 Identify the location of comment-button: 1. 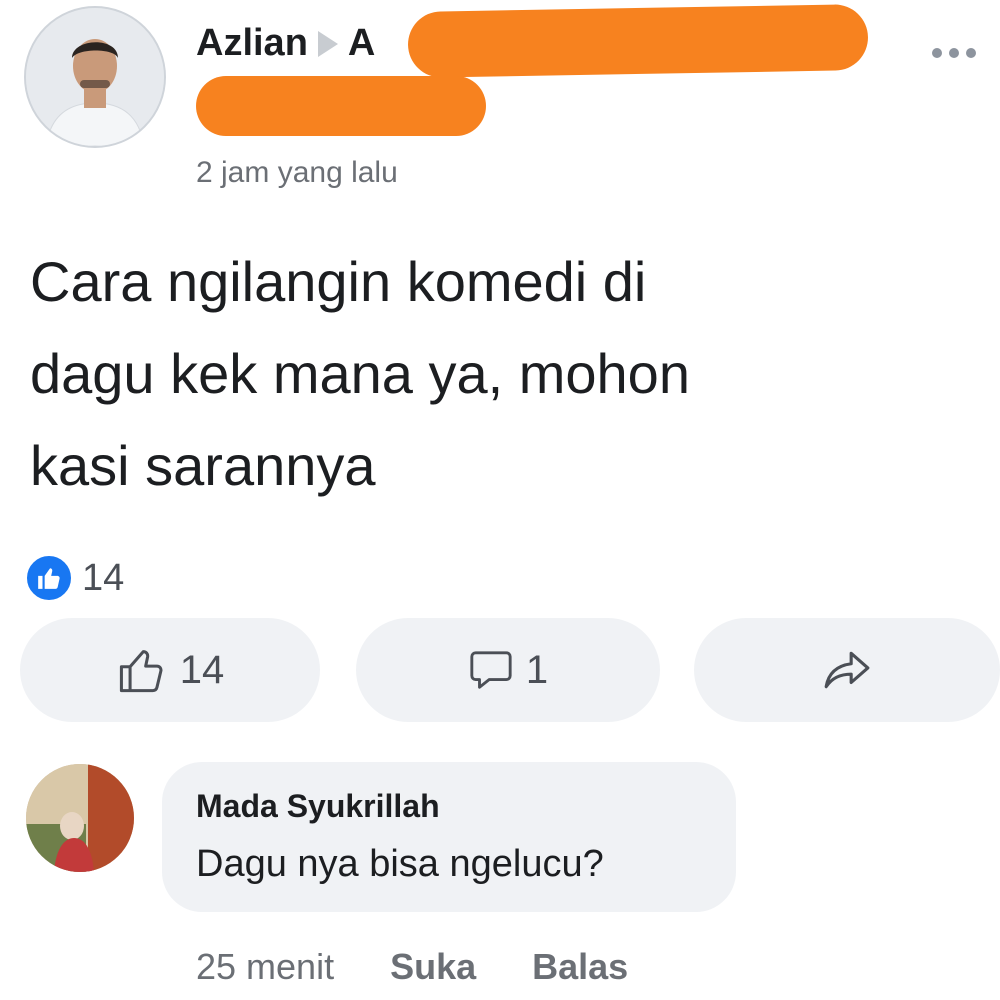
(508, 670).